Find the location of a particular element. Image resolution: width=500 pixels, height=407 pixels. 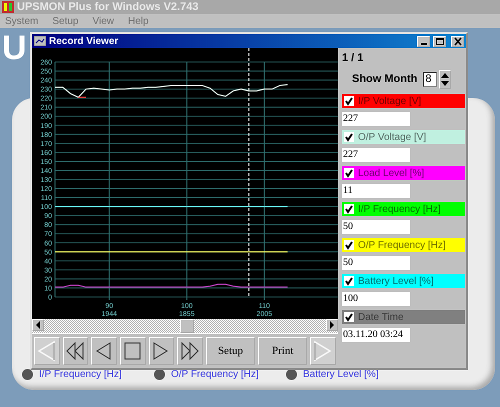

double-left-triangle-icon is located at coordinates (75, 351).